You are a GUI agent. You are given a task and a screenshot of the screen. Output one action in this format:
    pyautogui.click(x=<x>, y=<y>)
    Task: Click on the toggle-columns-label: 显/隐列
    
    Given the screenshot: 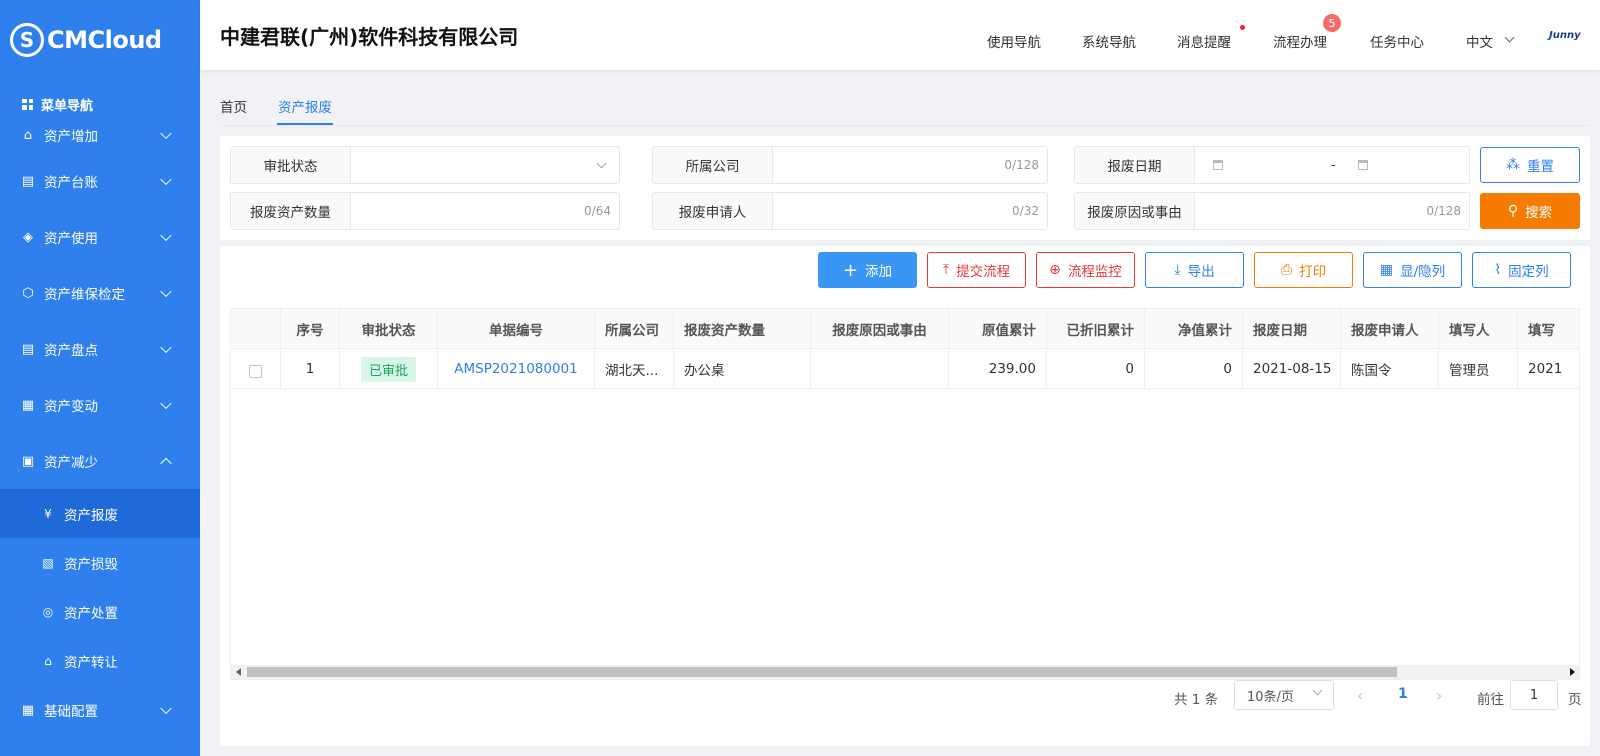 What is the action you would take?
    pyautogui.click(x=1423, y=272)
    